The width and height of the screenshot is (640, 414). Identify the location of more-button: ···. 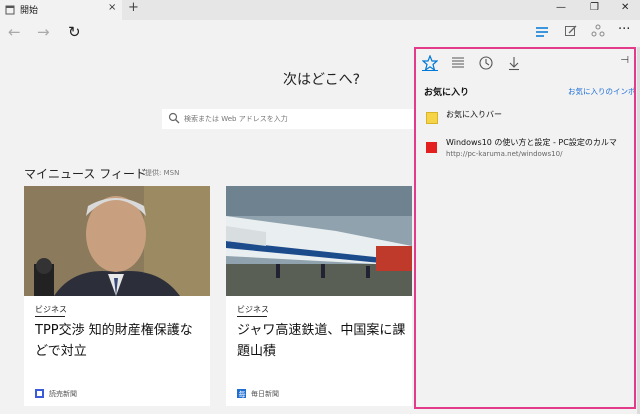
(624, 29).